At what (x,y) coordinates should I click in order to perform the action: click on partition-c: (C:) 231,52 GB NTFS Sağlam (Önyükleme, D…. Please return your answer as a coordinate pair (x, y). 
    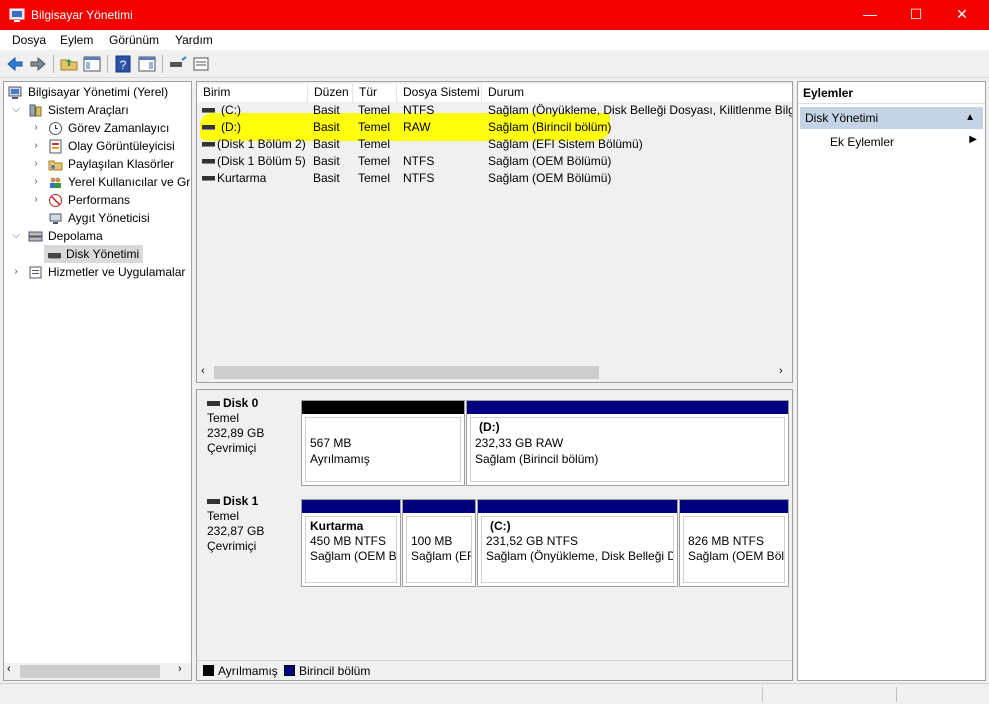
    Looking at the image, I should click on (577, 543).